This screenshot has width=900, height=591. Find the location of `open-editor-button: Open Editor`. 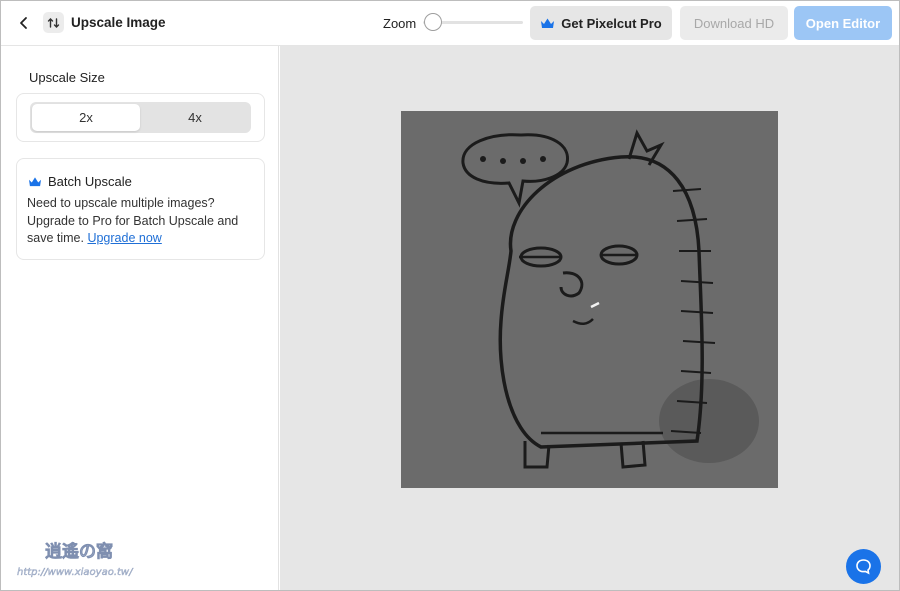

open-editor-button: Open Editor is located at coordinates (843, 23).